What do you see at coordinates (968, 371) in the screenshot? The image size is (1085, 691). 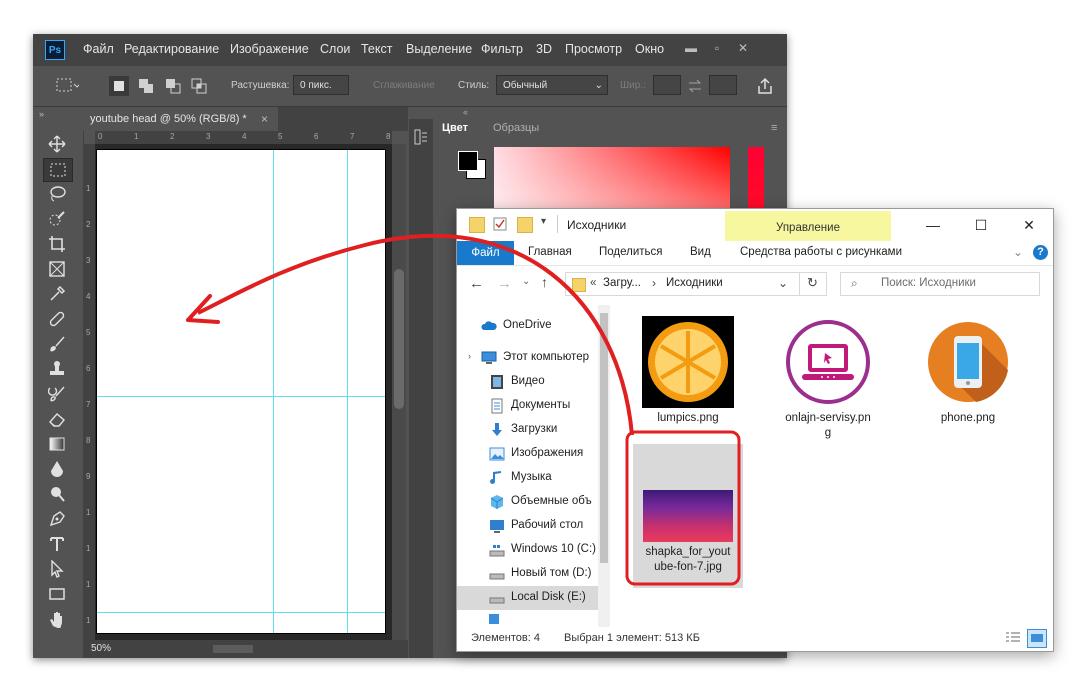 I see `file-item: phone.png` at bounding box center [968, 371].